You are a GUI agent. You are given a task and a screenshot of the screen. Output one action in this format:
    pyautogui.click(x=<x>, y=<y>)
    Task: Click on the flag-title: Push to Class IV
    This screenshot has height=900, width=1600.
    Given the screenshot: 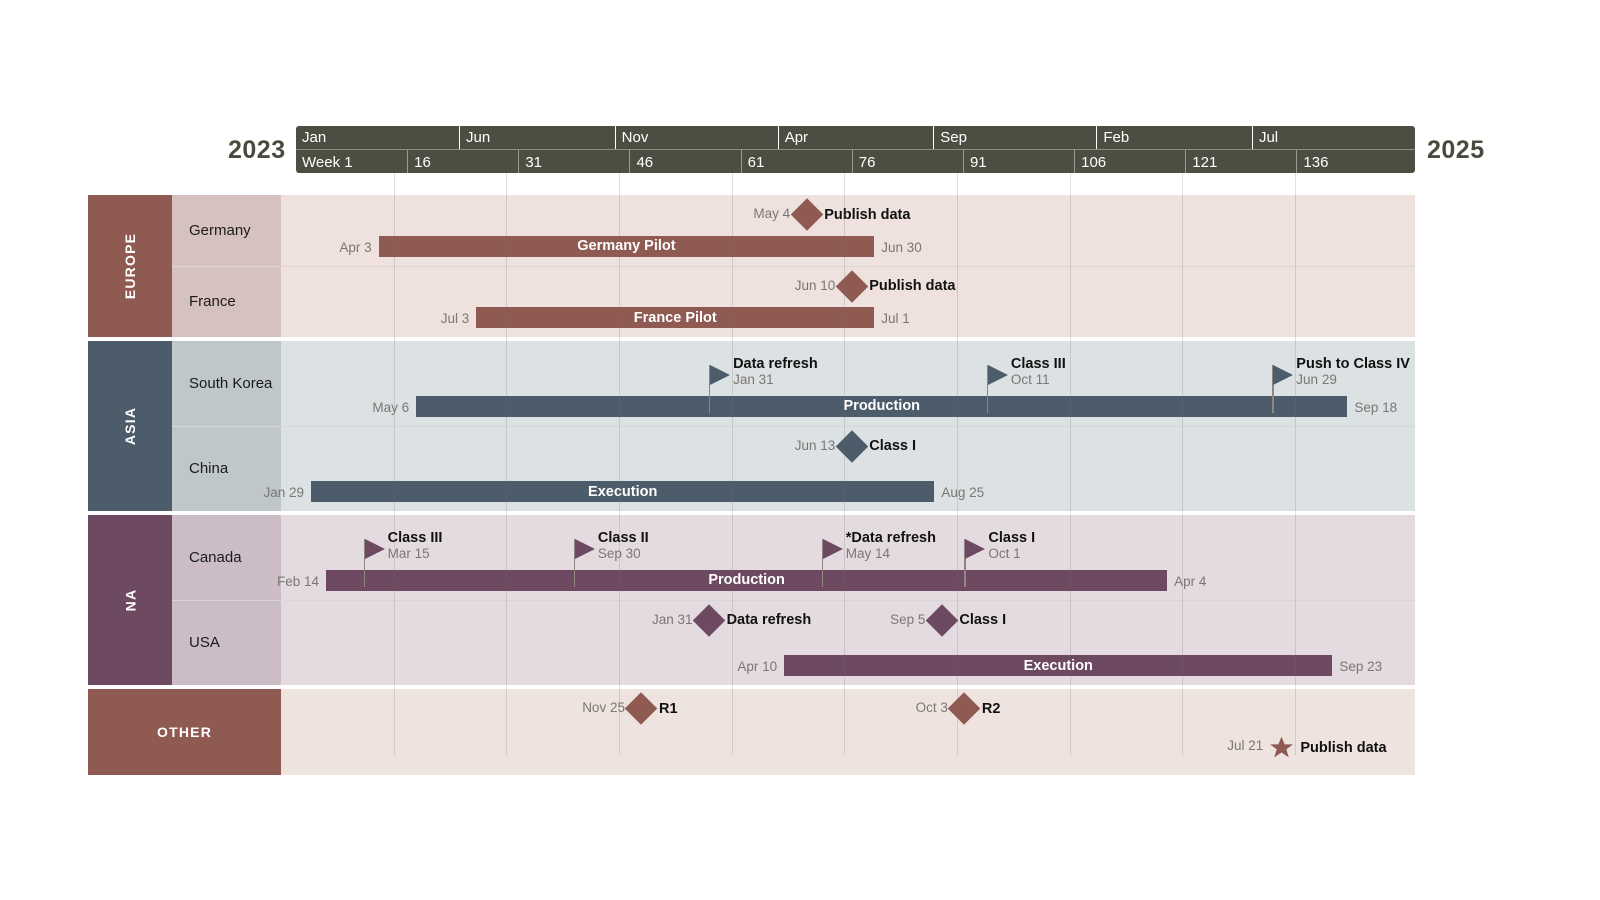 What is the action you would take?
    pyautogui.click(x=1353, y=364)
    